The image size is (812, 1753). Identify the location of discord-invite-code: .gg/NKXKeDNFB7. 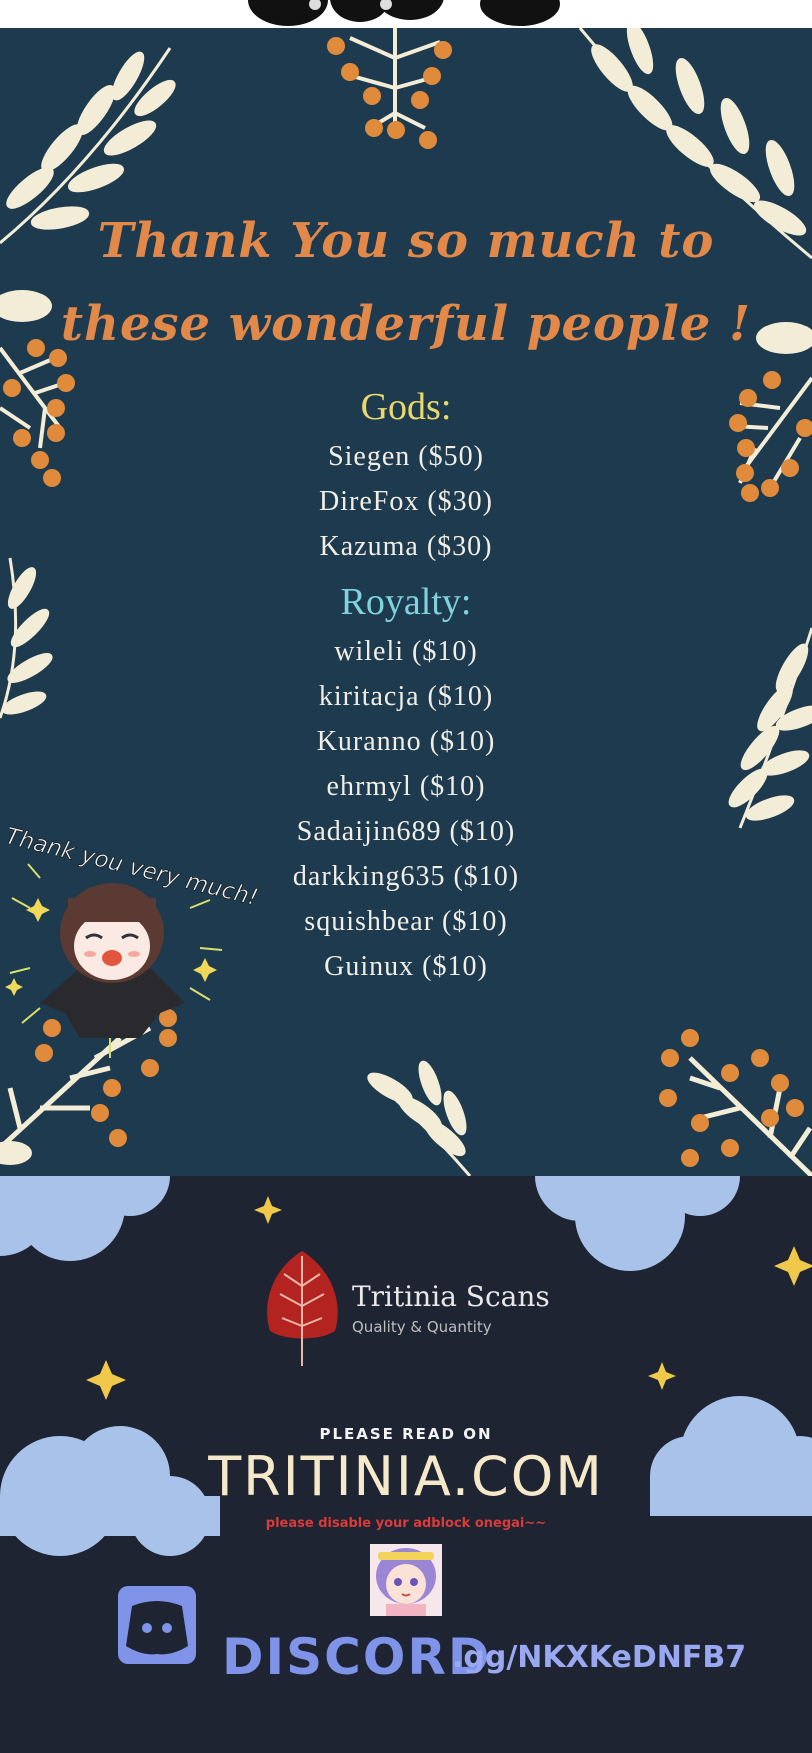
(599, 1657).